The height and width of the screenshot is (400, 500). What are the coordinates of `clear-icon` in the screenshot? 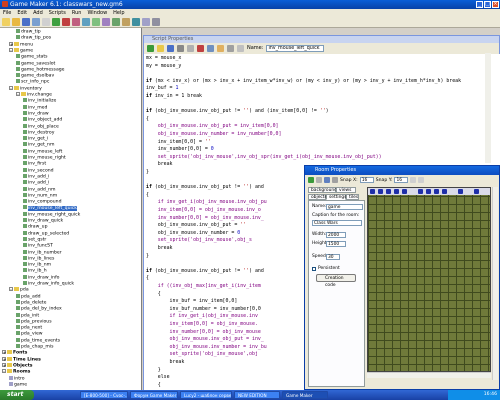 It's located at (335, 180).